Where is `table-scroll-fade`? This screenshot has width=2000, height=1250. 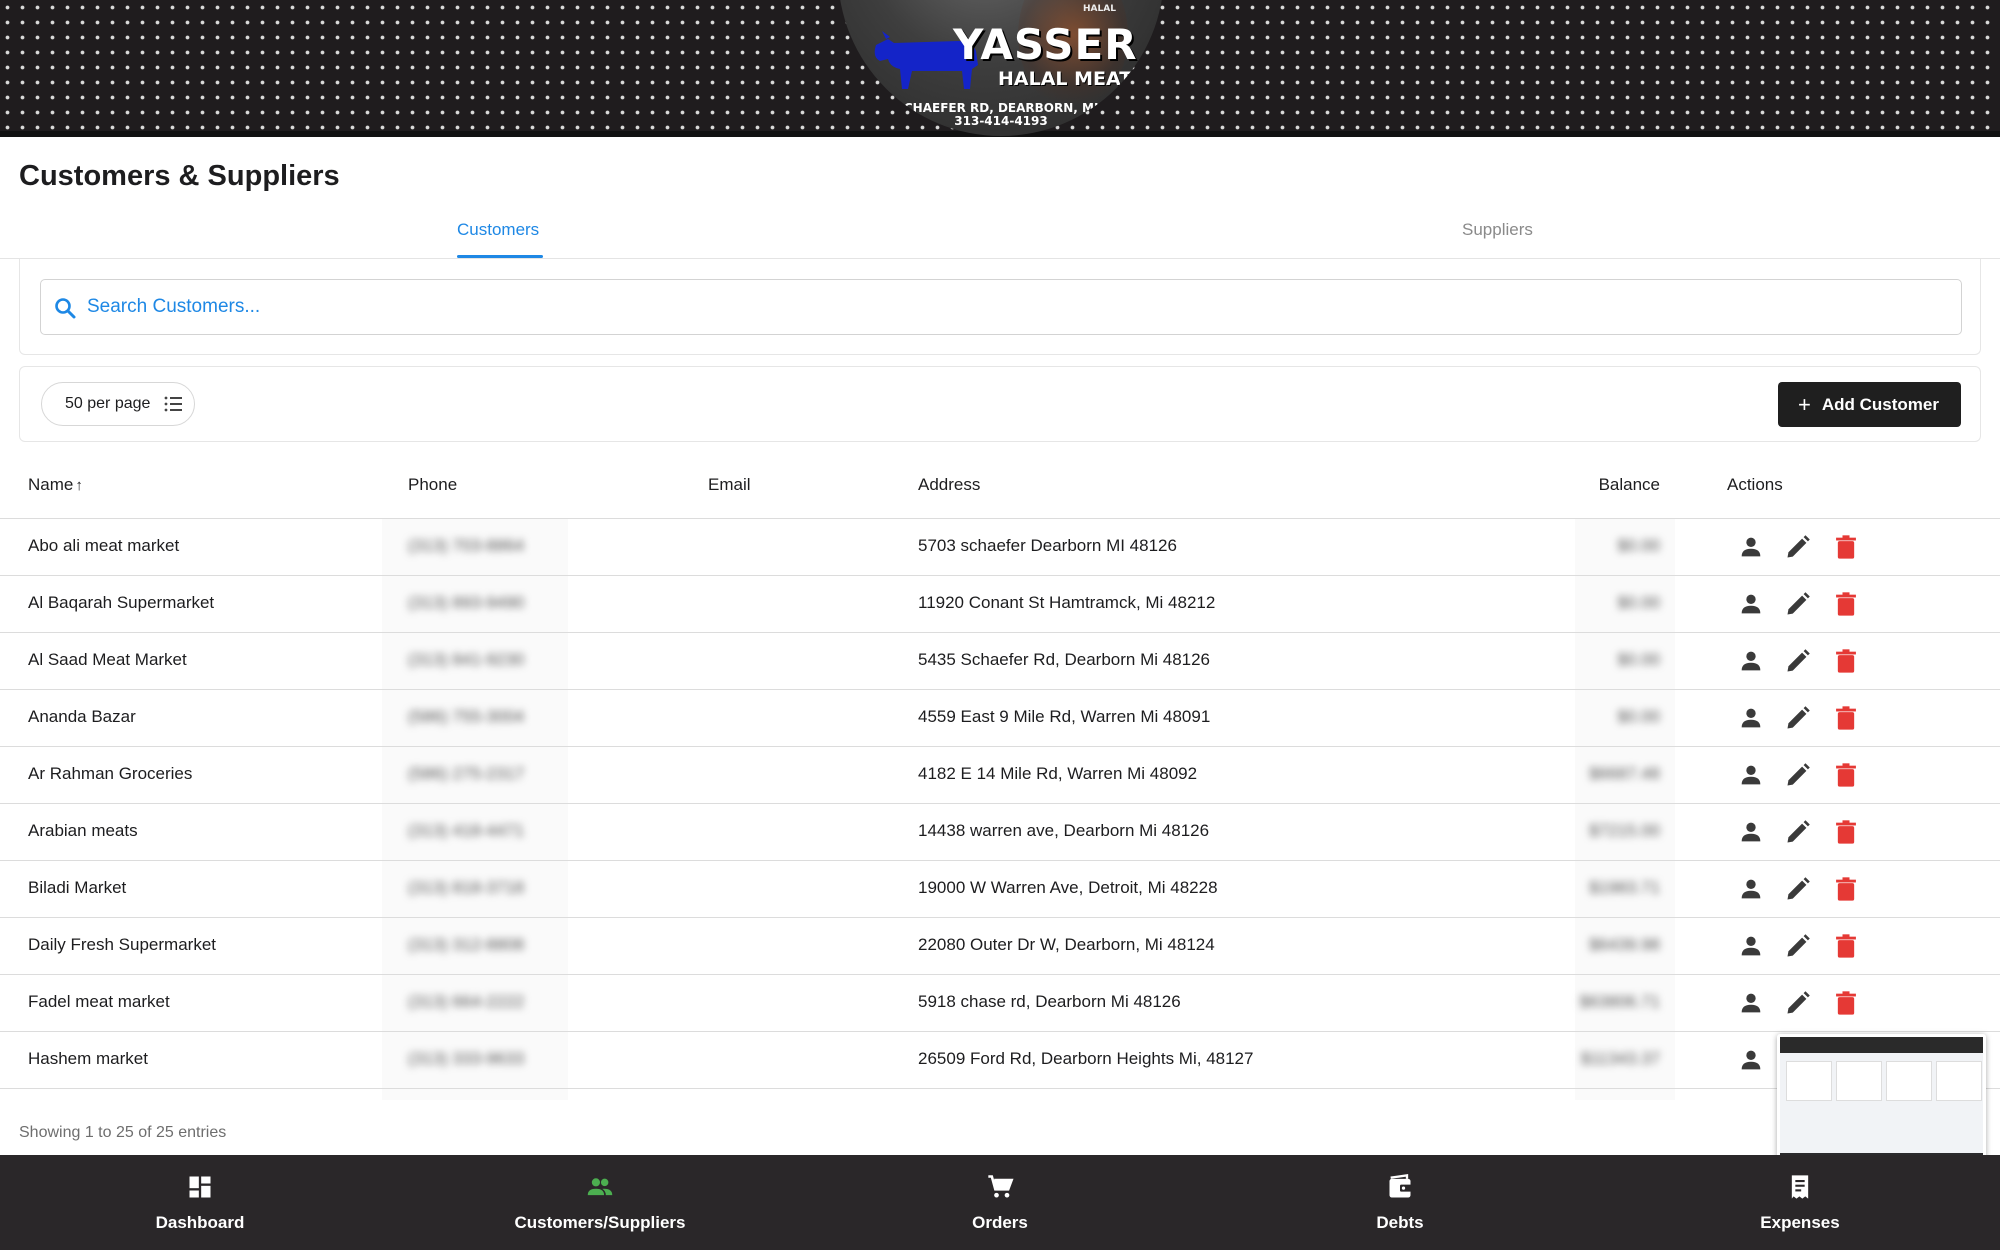 table-scroll-fade is located at coordinates (1000, 1106).